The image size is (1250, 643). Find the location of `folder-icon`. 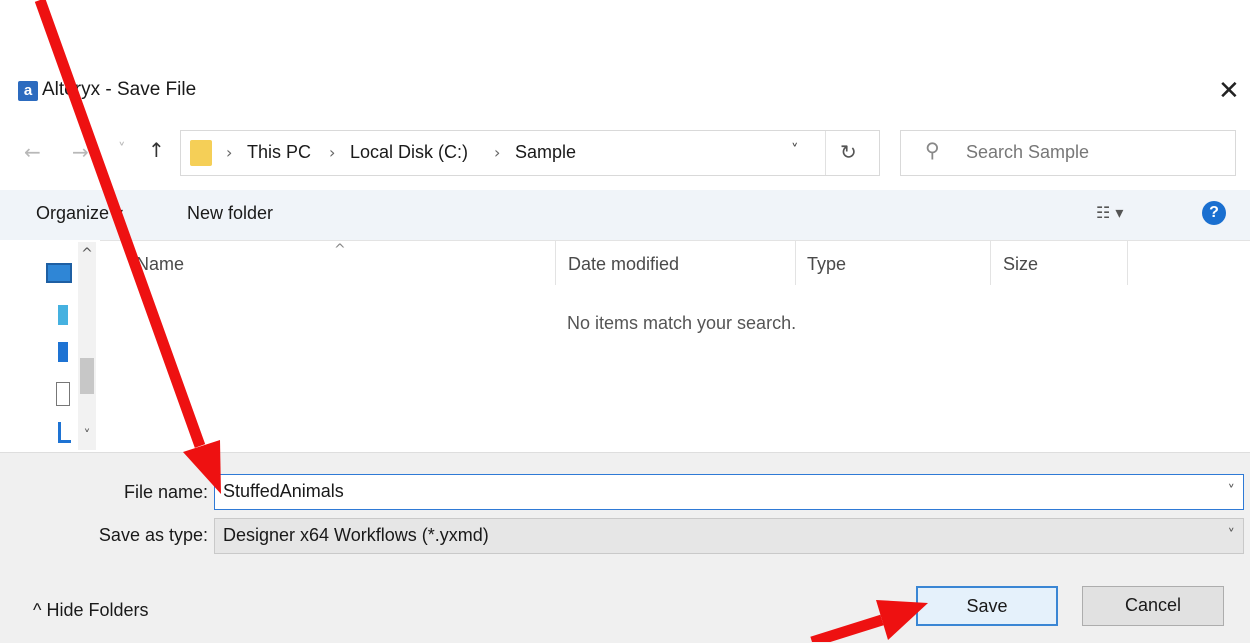

folder-icon is located at coordinates (201, 153).